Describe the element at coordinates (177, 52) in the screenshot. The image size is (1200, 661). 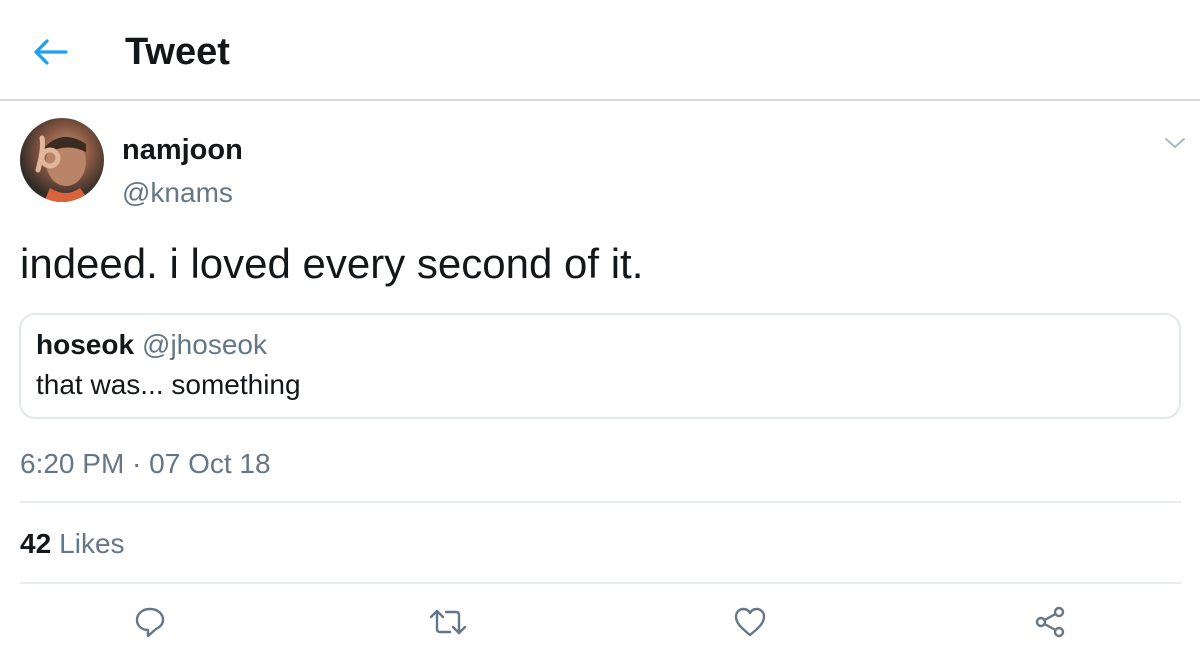
I see `page-title: Tweet` at that location.